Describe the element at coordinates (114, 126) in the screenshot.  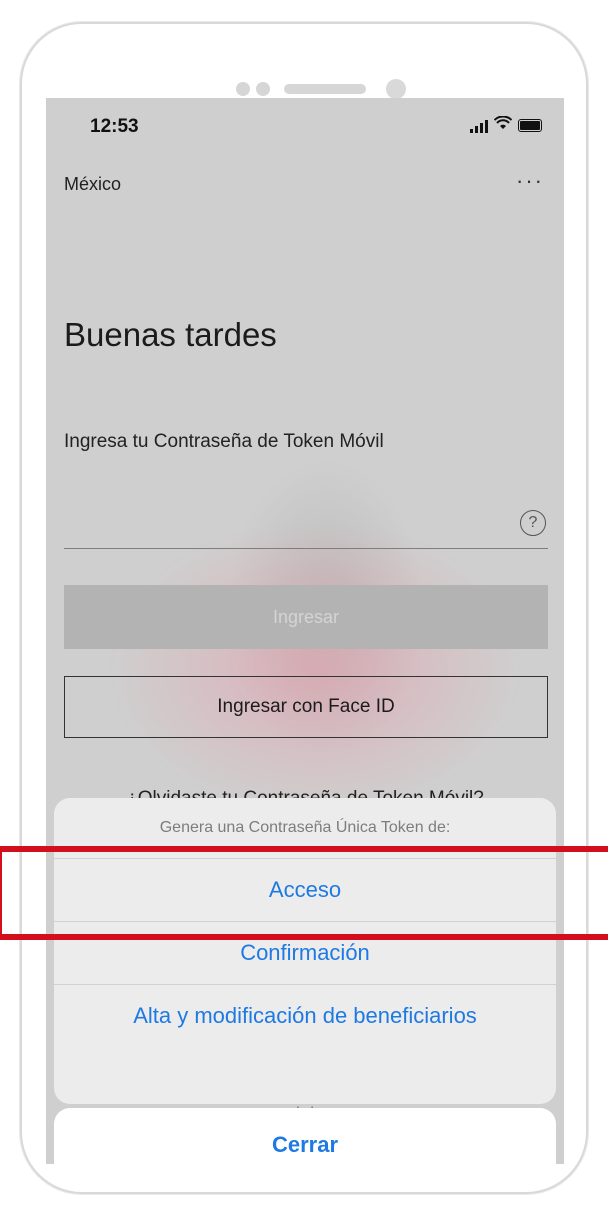
I see `status-time: 12:53` at that location.